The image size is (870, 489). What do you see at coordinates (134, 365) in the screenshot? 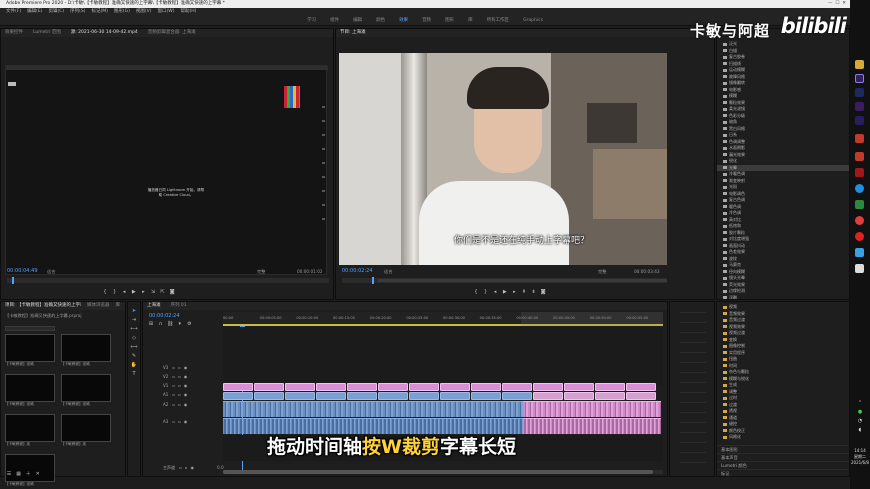
I see `hand-tool-icon: ✋` at bounding box center [134, 365].